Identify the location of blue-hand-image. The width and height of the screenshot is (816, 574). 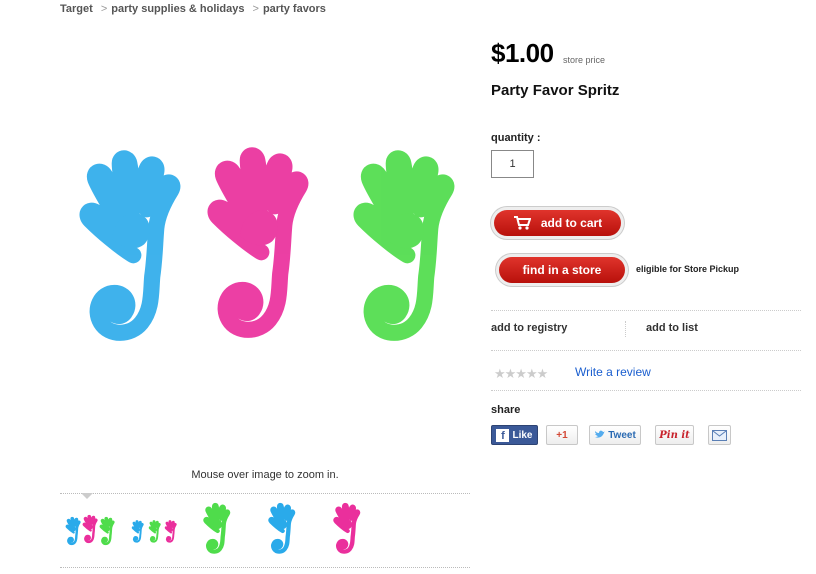
(130, 245).